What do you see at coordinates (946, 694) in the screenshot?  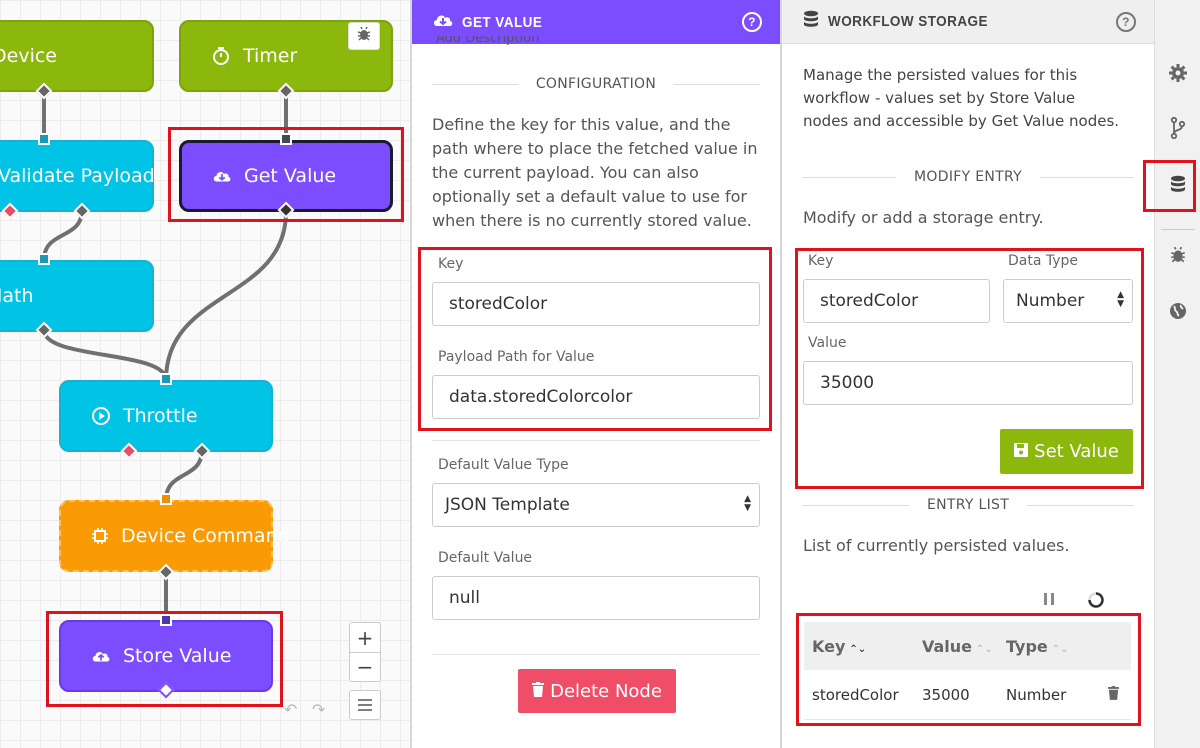 I see `cell-value: 35000` at bounding box center [946, 694].